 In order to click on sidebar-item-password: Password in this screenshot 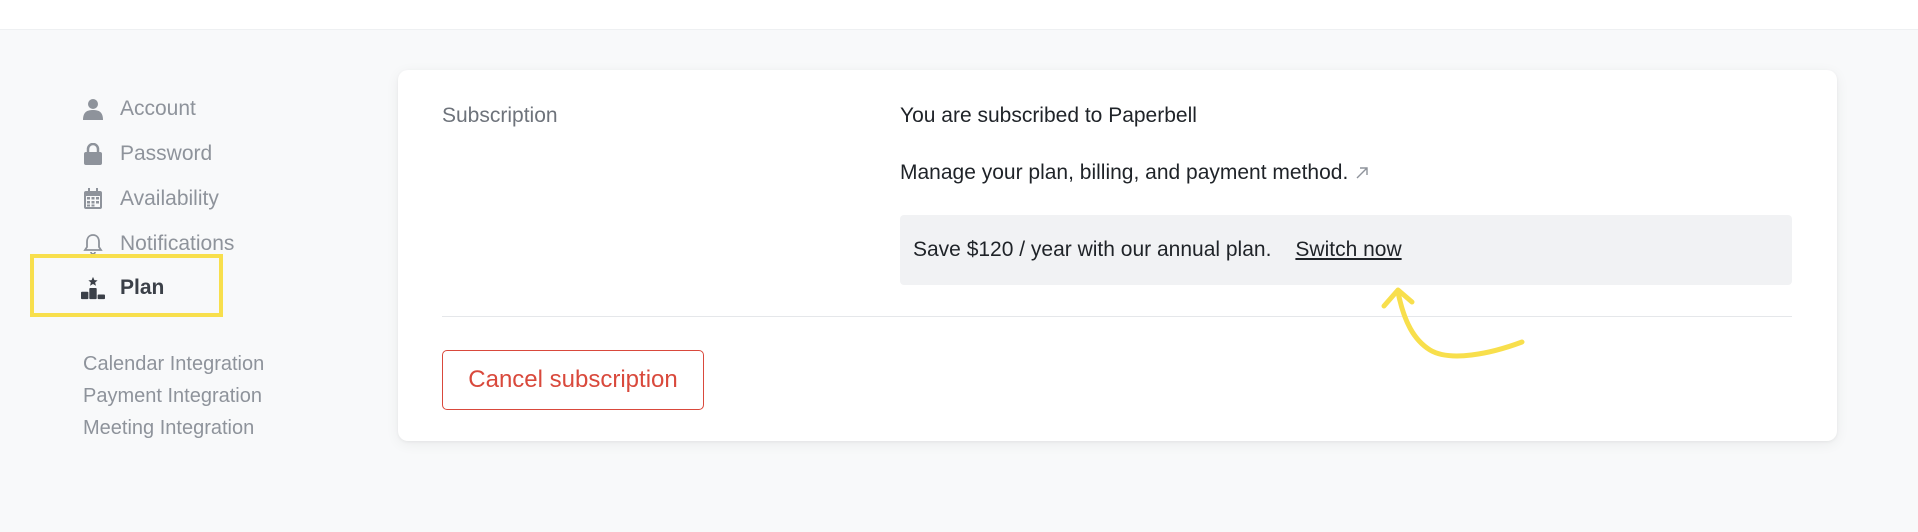, I will do `click(146, 154)`.